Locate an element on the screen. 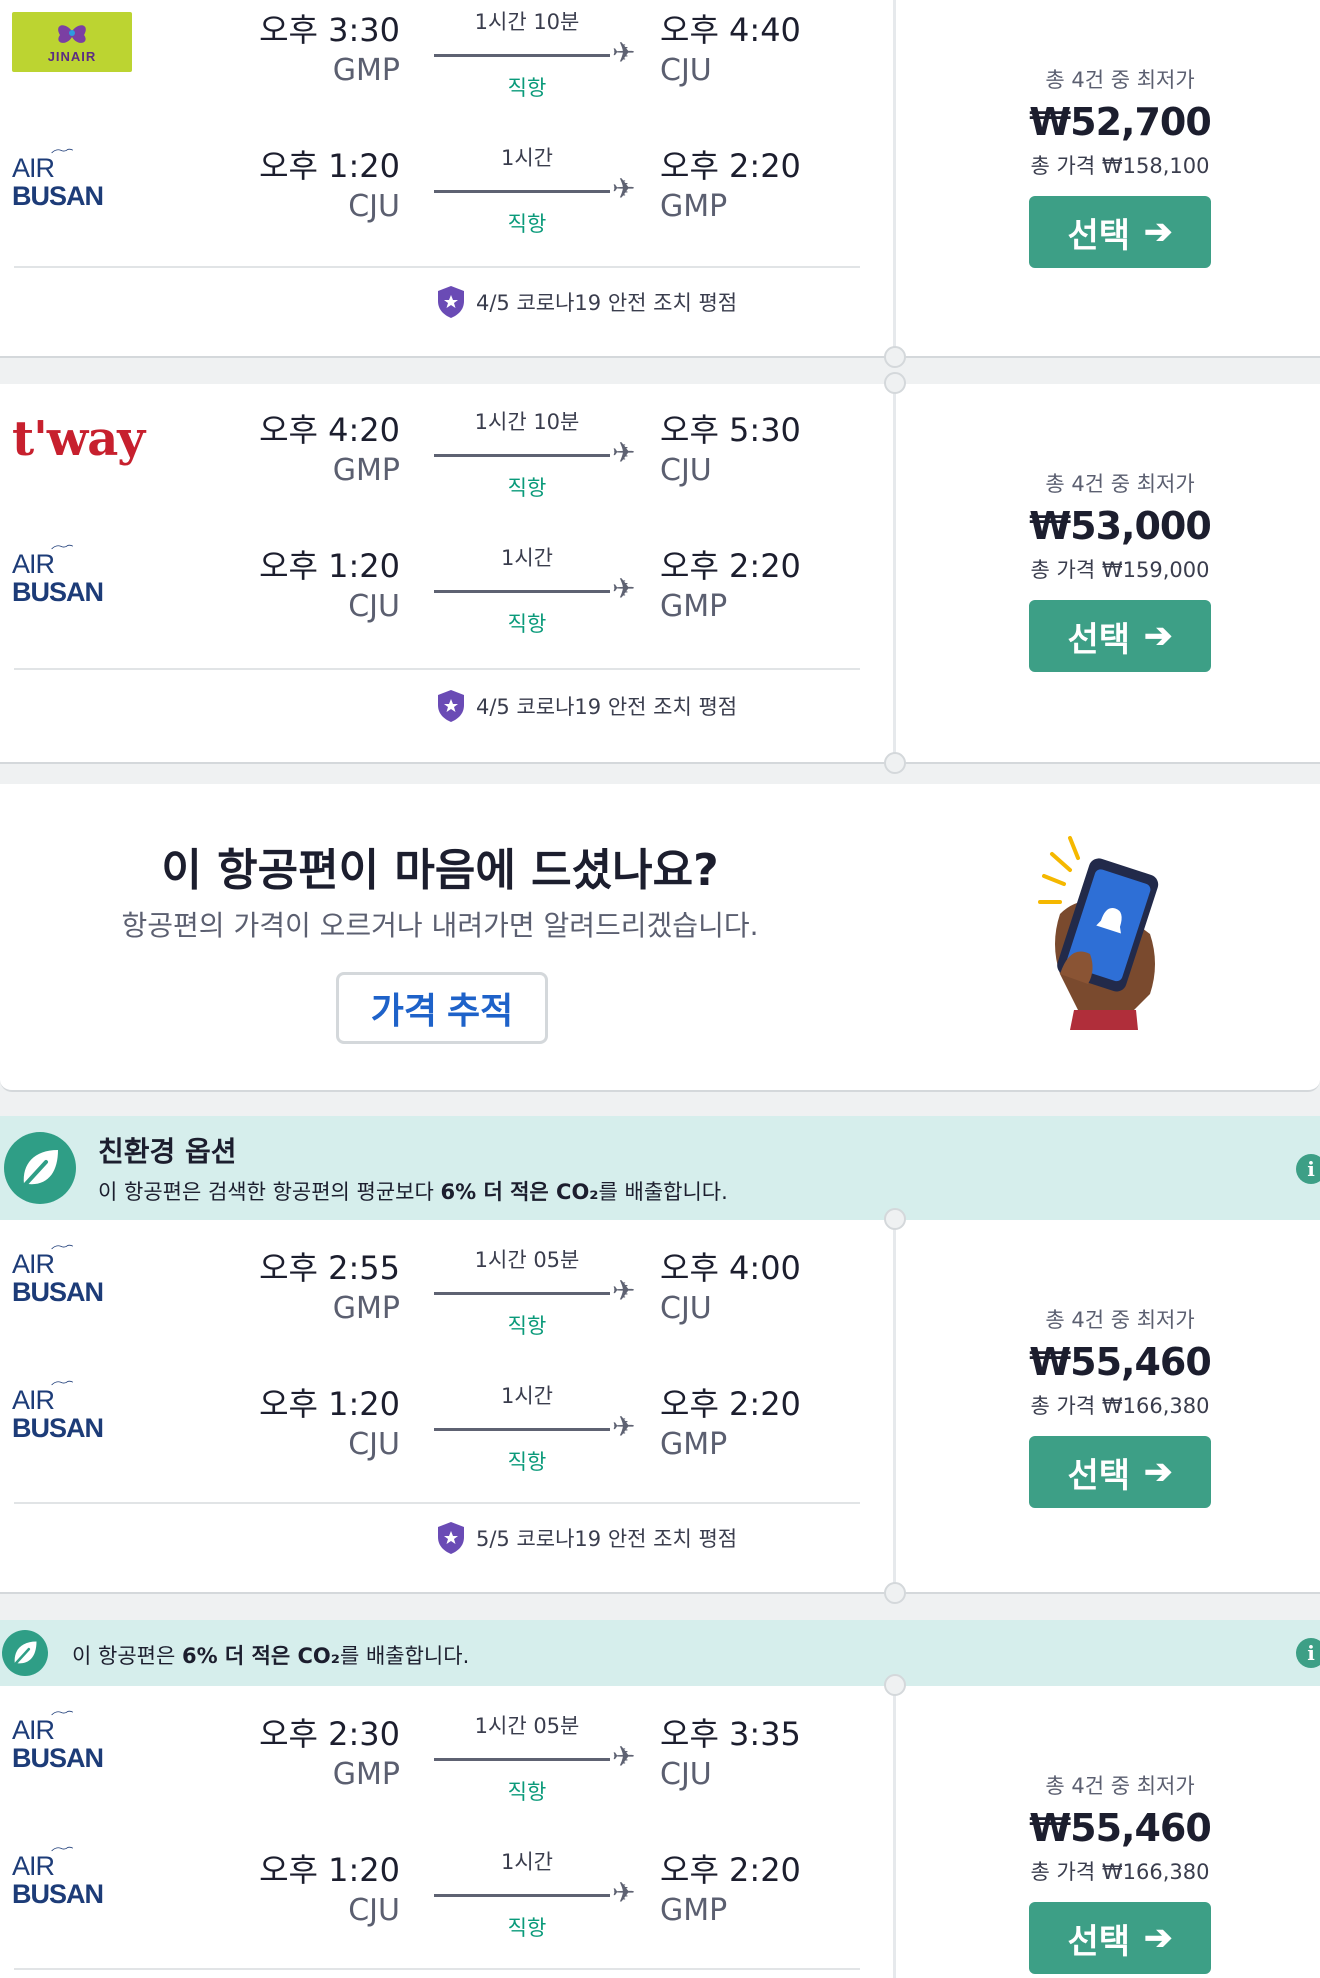 Image resolution: width=1320 pixels, height=1978 pixels. total-price: 총 가격 ₩158,100 is located at coordinates (1120, 166).